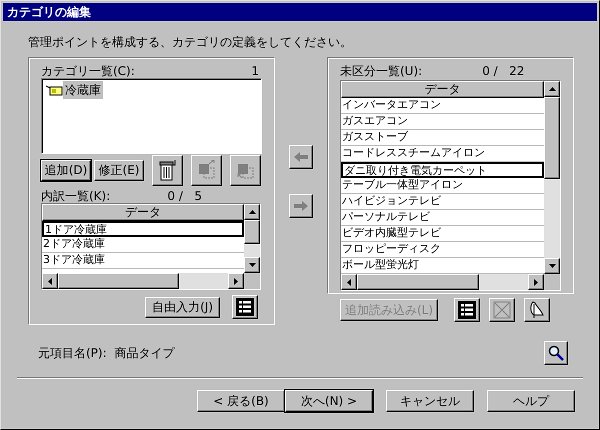 The height and width of the screenshot is (430, 600). Describe the element at coordinates (119, 170) in the screenshot. I see `list-button: 修正(E)` at that location.